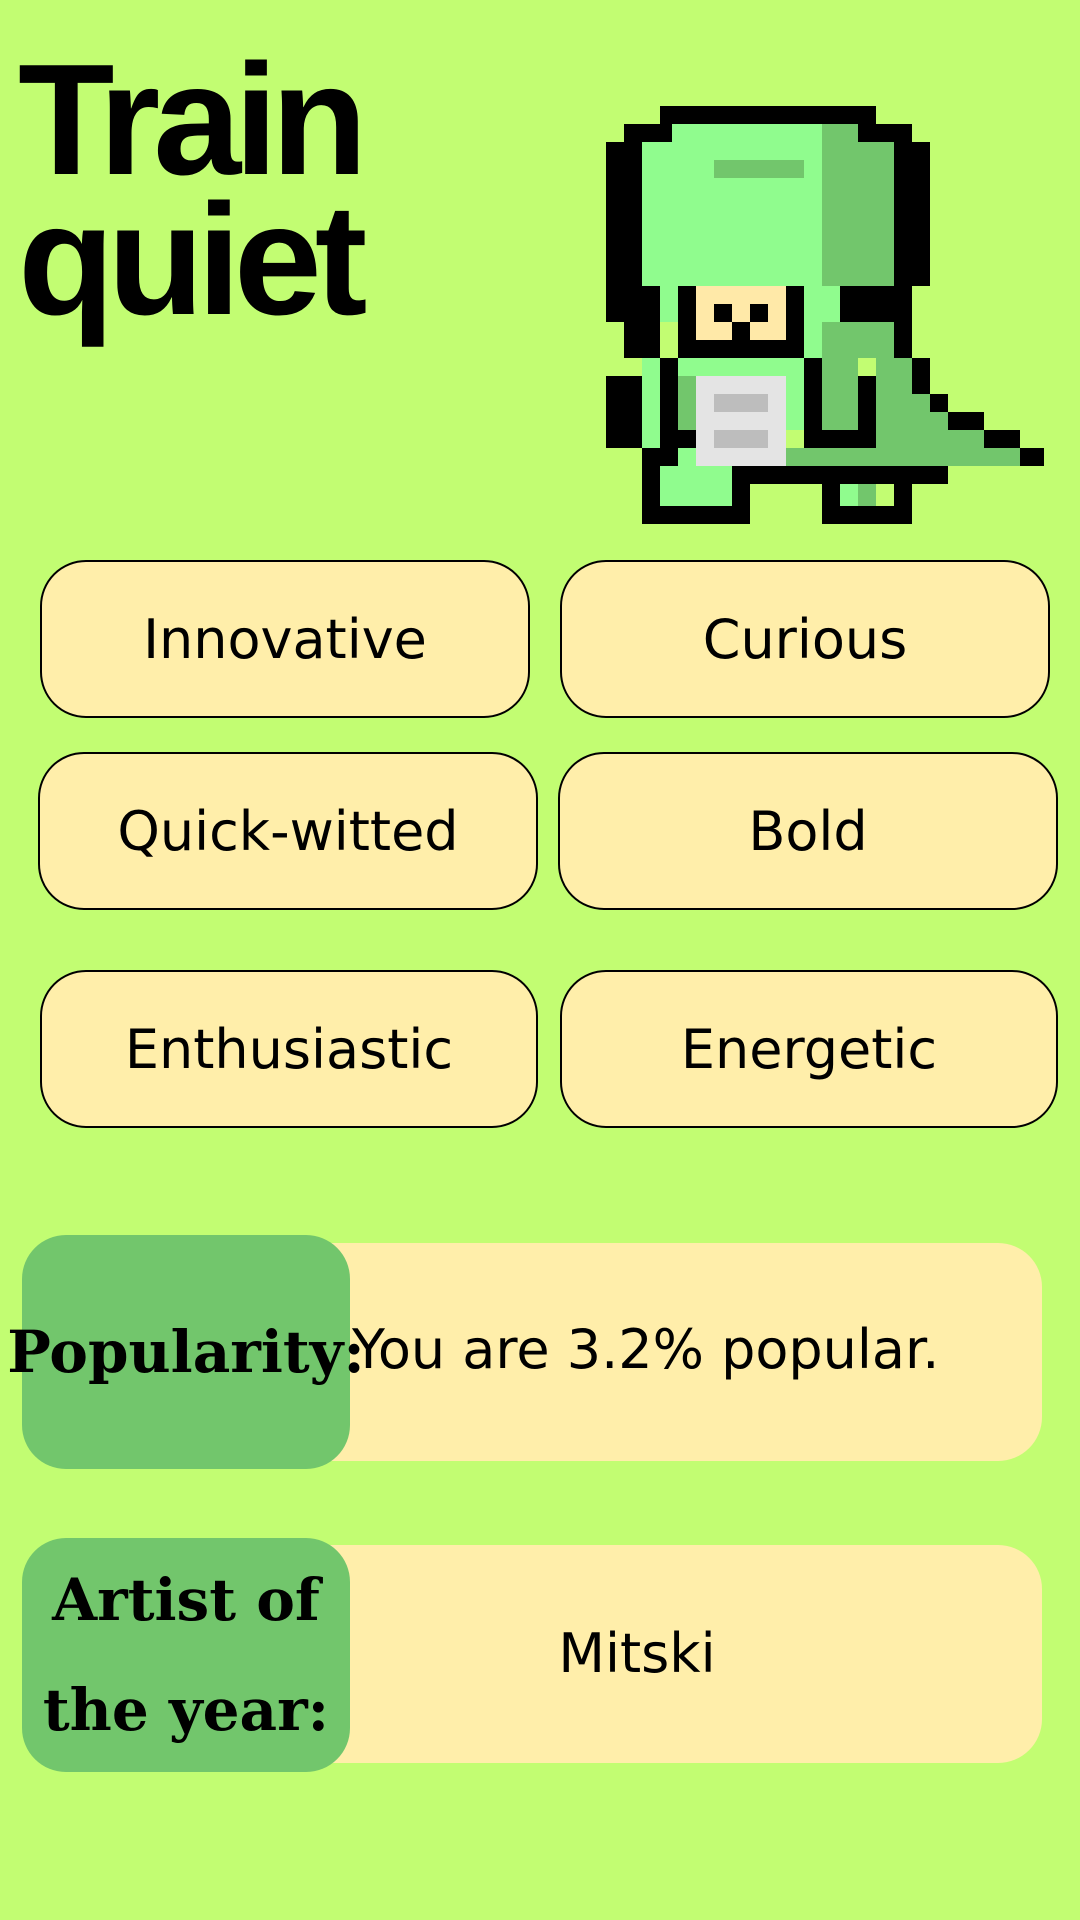 This screenshot has width=1080, height=1920. What do you see at coordinates (825, 315) in the screenshot?
I see `pixel-dinosaur-icon` at bounding box center [825, 315].